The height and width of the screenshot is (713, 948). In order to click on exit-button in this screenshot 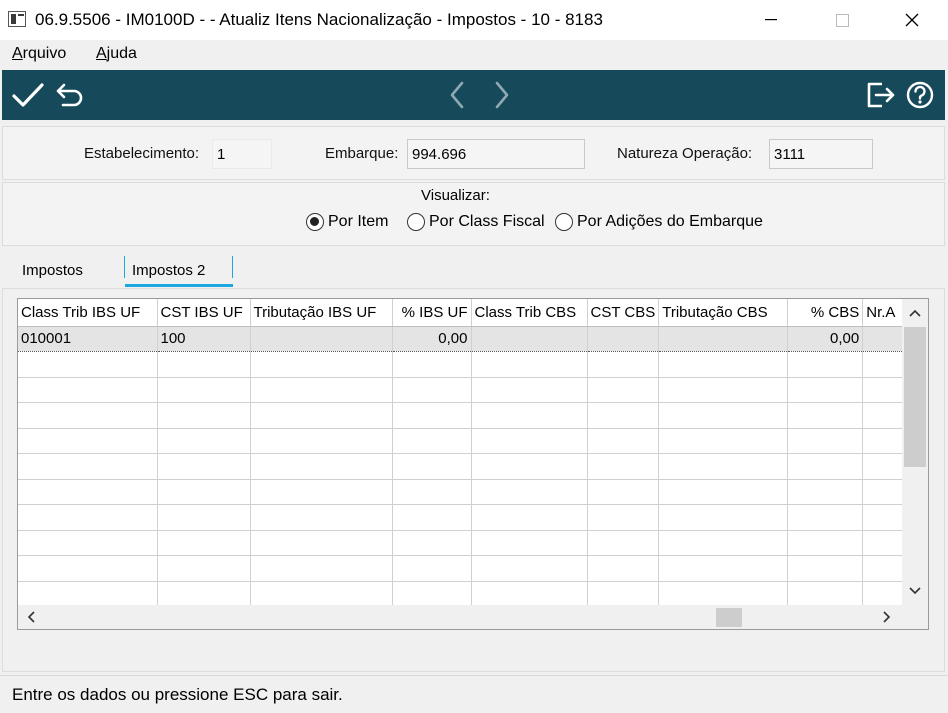, I will do `click(880, 95)`.